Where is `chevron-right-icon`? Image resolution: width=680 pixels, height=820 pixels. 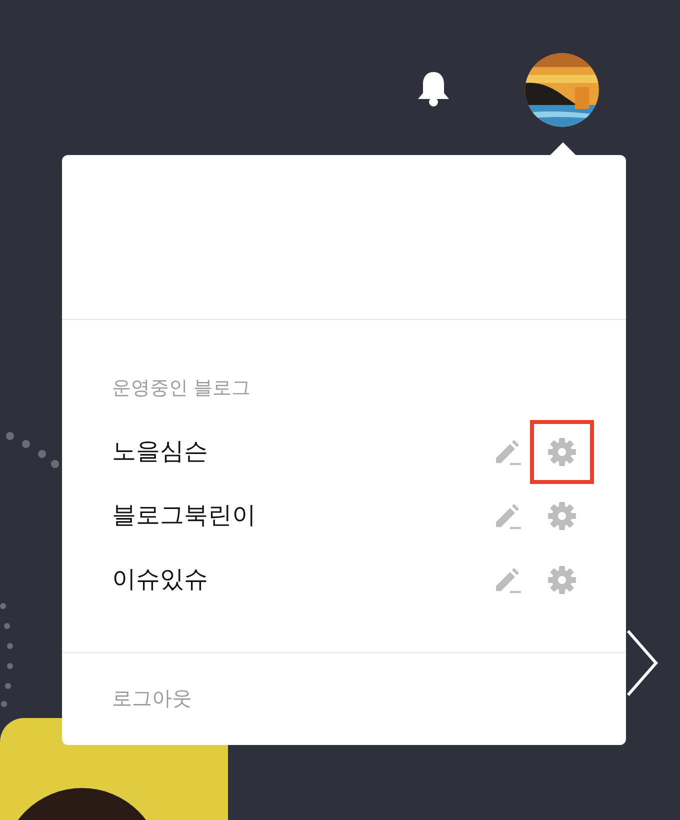 chevron-right-icon is located at coordinates (642, 663).